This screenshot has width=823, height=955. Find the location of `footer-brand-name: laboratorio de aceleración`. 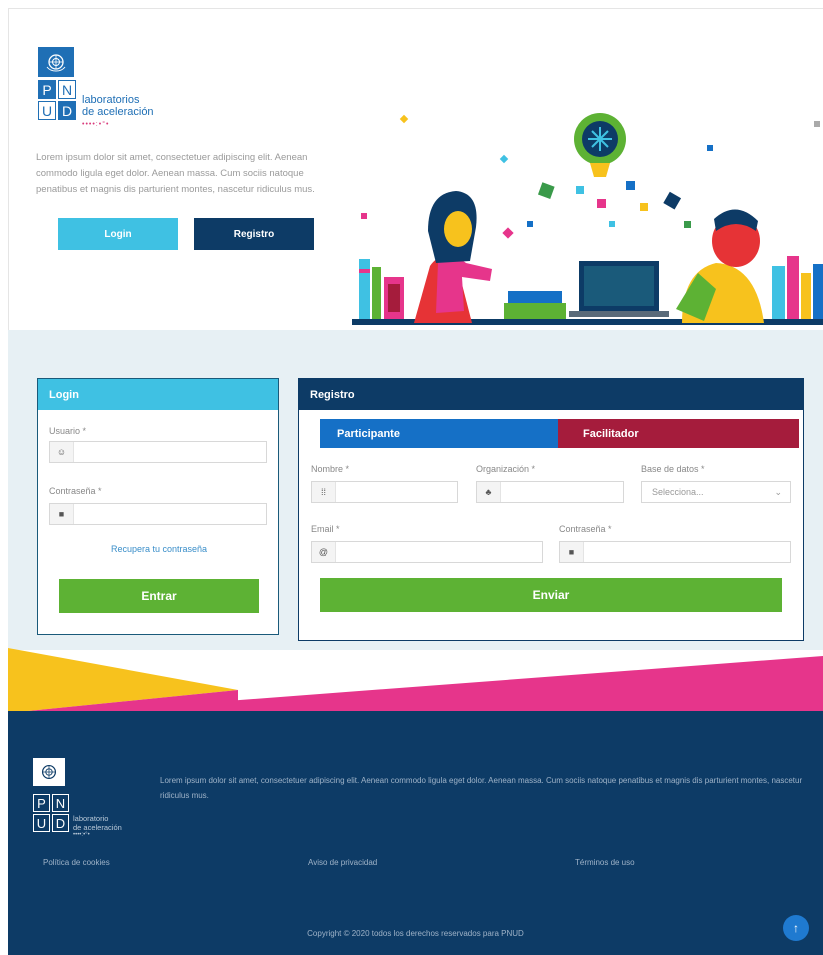

footer-brand-name: laboratorio de aceleración is located at coordinates (97, 823).